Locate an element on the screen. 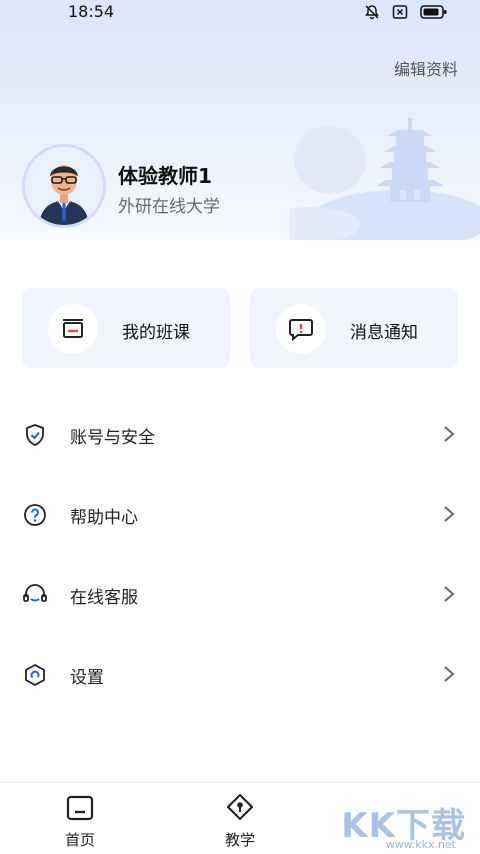 This screenshot has width=480, height=854. notifications-label: 消息通知 is located at coordinates (384, 333).